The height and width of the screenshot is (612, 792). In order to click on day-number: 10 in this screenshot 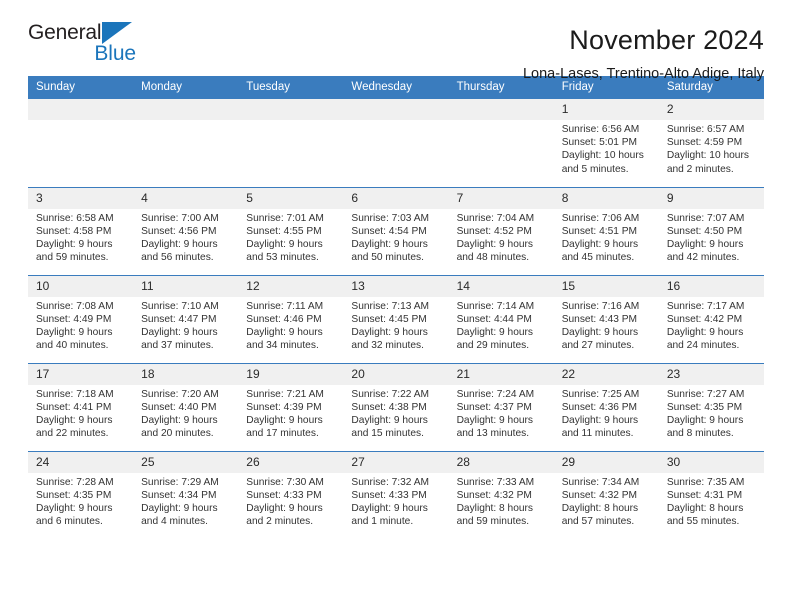, I will do `click(81, 286)`.